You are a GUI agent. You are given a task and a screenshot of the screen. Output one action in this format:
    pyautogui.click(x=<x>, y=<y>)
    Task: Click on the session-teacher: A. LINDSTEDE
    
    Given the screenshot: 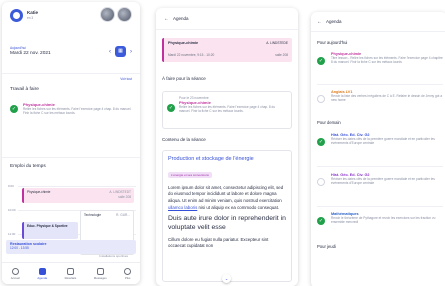 What is the action you would take?
    pyautogui.click(x=277, y=43)
    